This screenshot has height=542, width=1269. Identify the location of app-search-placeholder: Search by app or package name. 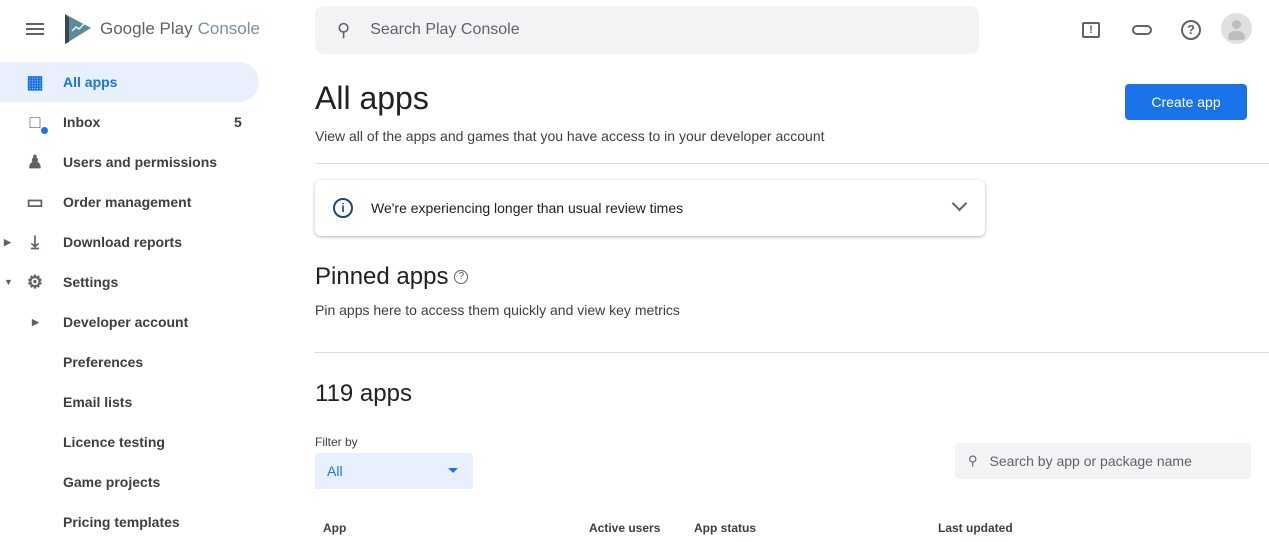
(1090, 461).